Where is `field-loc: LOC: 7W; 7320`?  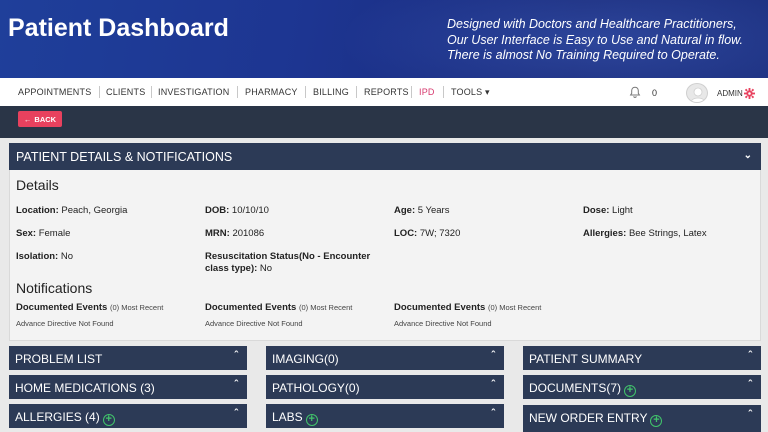
field-loc: LOC: 7W; 7320 is located at coordinates (427, 233).